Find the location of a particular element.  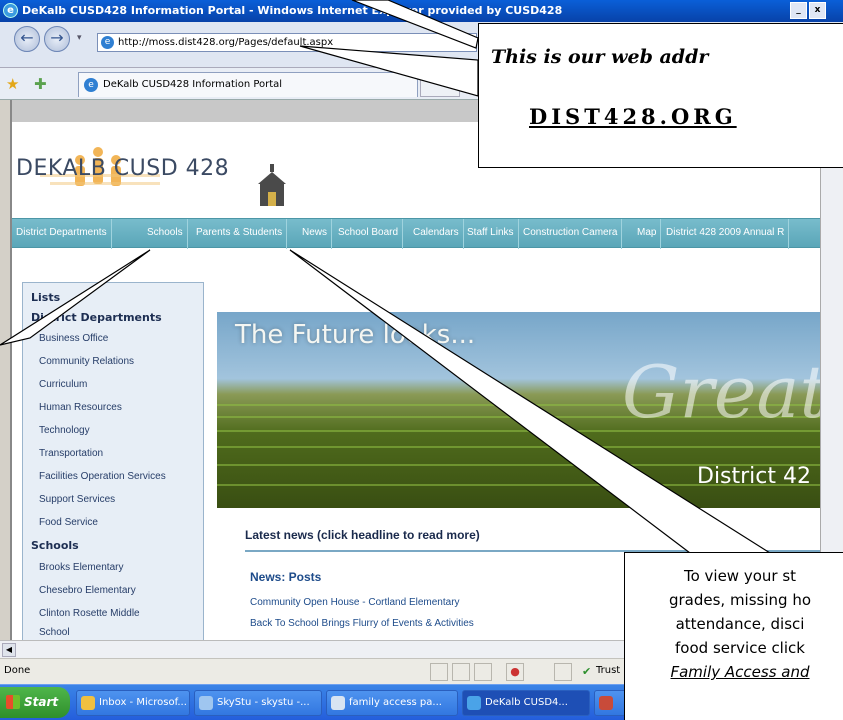

nav-district-departments: District Departments is located at coordinates (62, 234).